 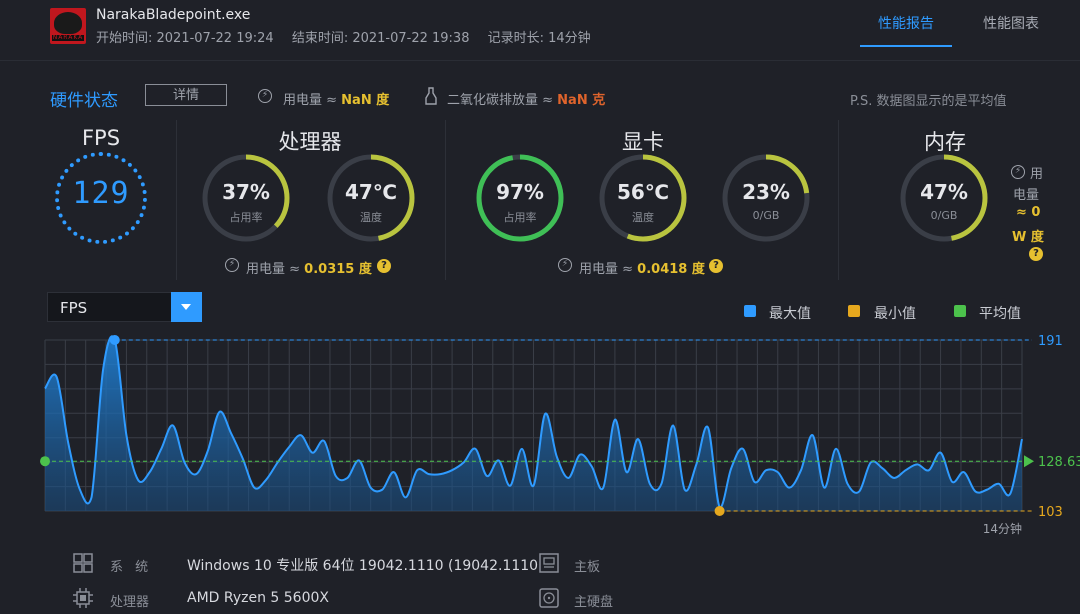 I want to click on gpu-usage-label: 占用率, so click(x=520, y=217).